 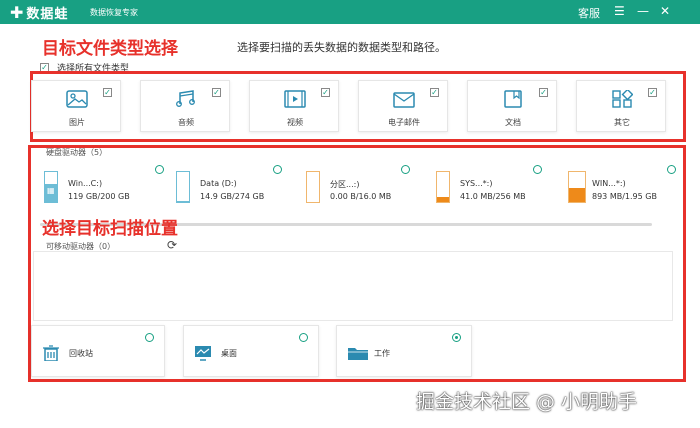 I want to click on watermark-author: 小明助手, so click(x=599, y=402).